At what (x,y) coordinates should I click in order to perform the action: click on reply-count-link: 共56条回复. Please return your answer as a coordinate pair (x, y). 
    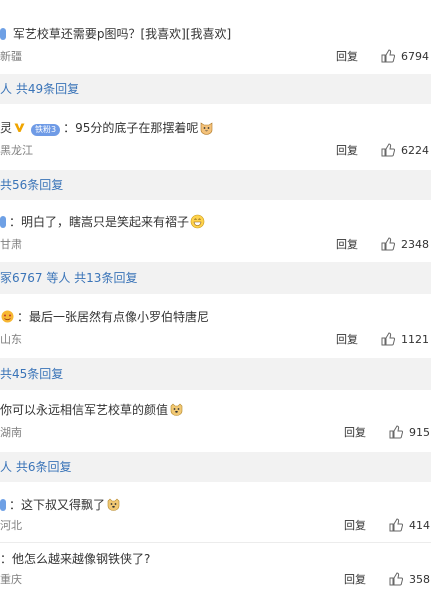
    Looking at the image, I should click on (31, 185).